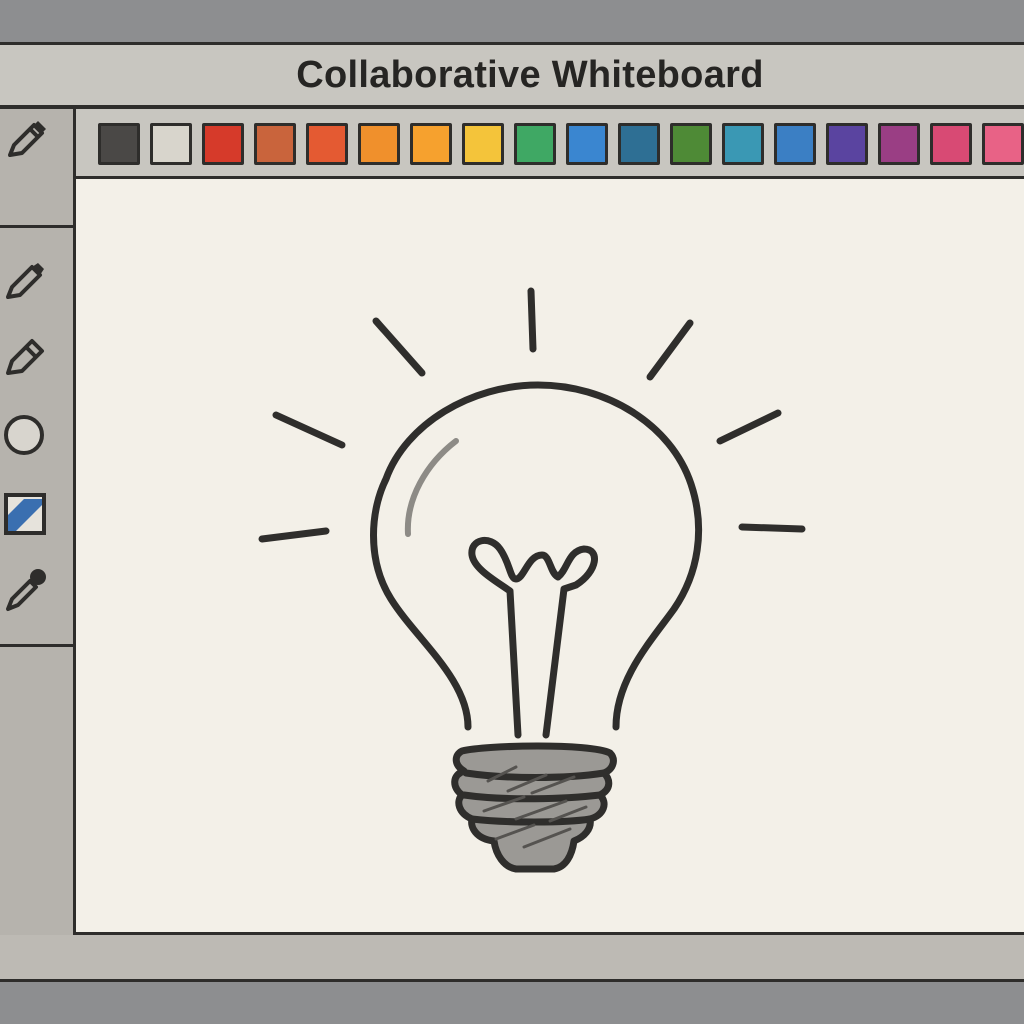  I want to click on eyedropper-tool-button, so click(25, 590).